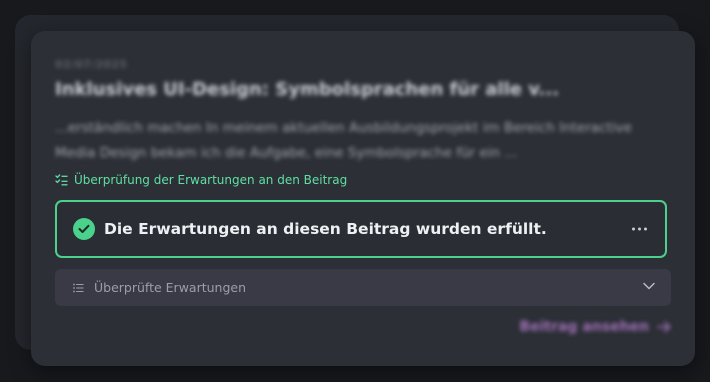  What do you see at coordinates (170, 287) in the screenshot?
I see `checked-expectations-label: Überprüfte Erwartungen` at bounding box center [170, 287].